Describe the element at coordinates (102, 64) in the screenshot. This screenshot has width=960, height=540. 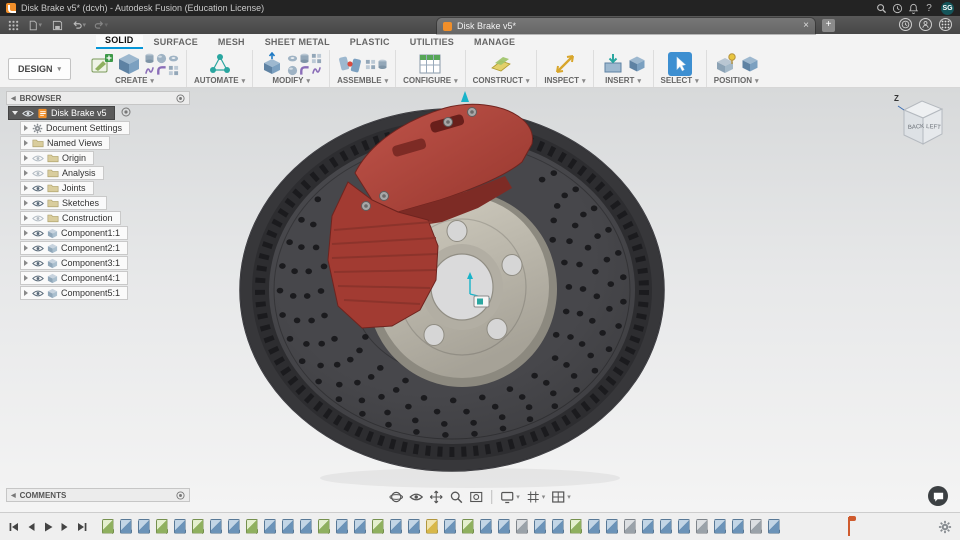
I see `create-sketch-button` at that location.